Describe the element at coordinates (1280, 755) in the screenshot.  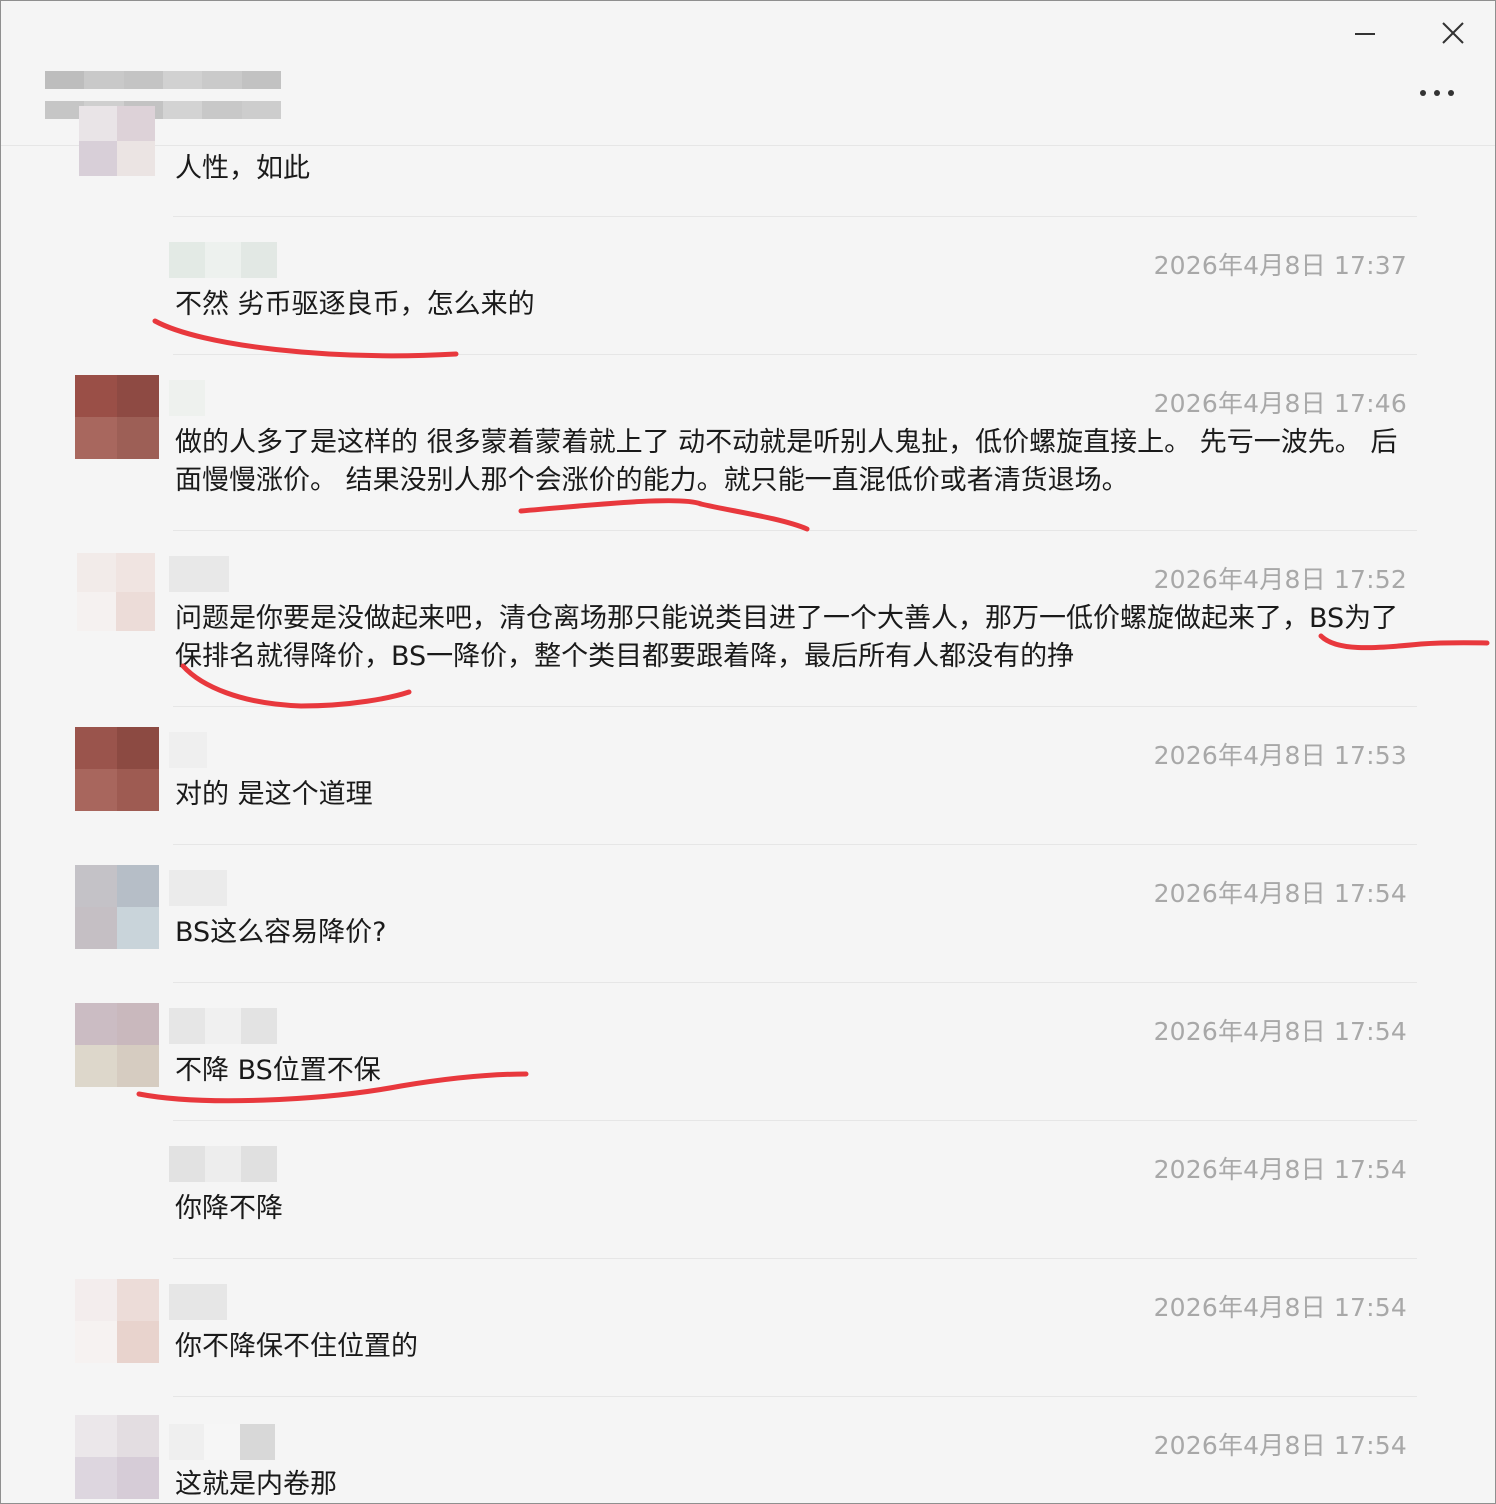
I see `message-timestamp: 2026年4月8日 17:53` at that location.